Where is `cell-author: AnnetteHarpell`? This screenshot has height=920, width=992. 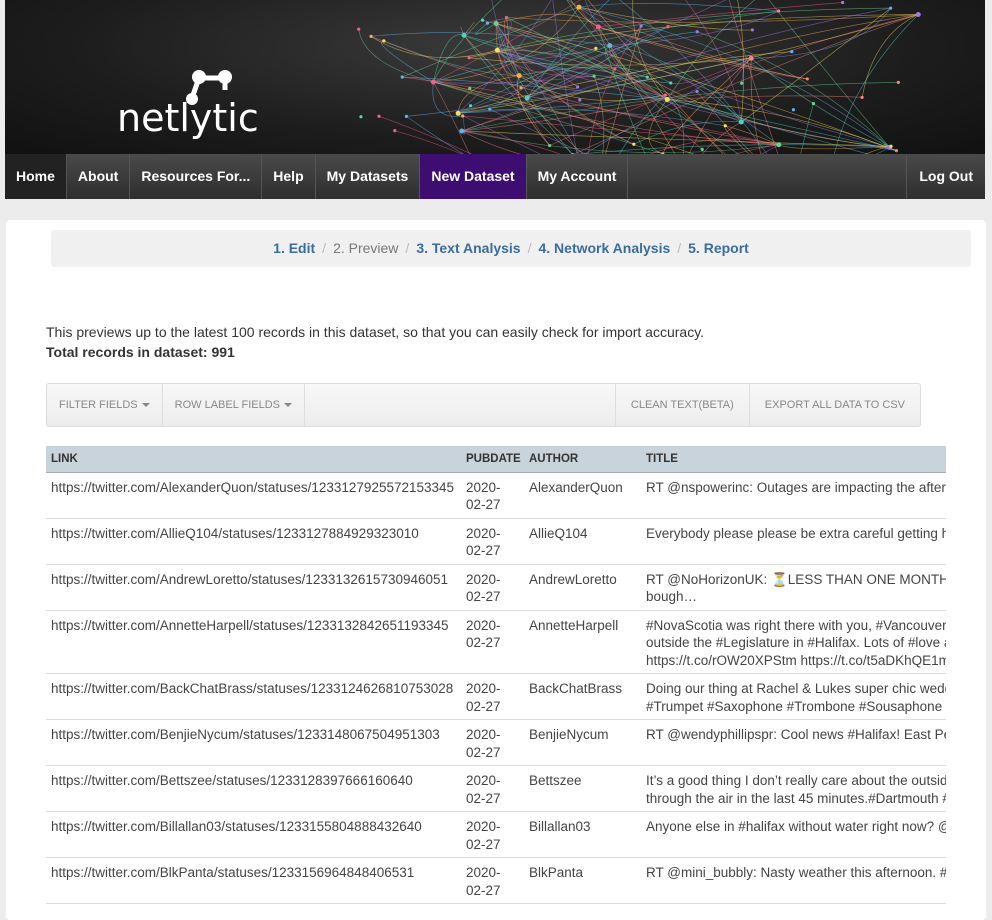
cell-author: AnnetteHarpell is located at coordinates (582, 642).